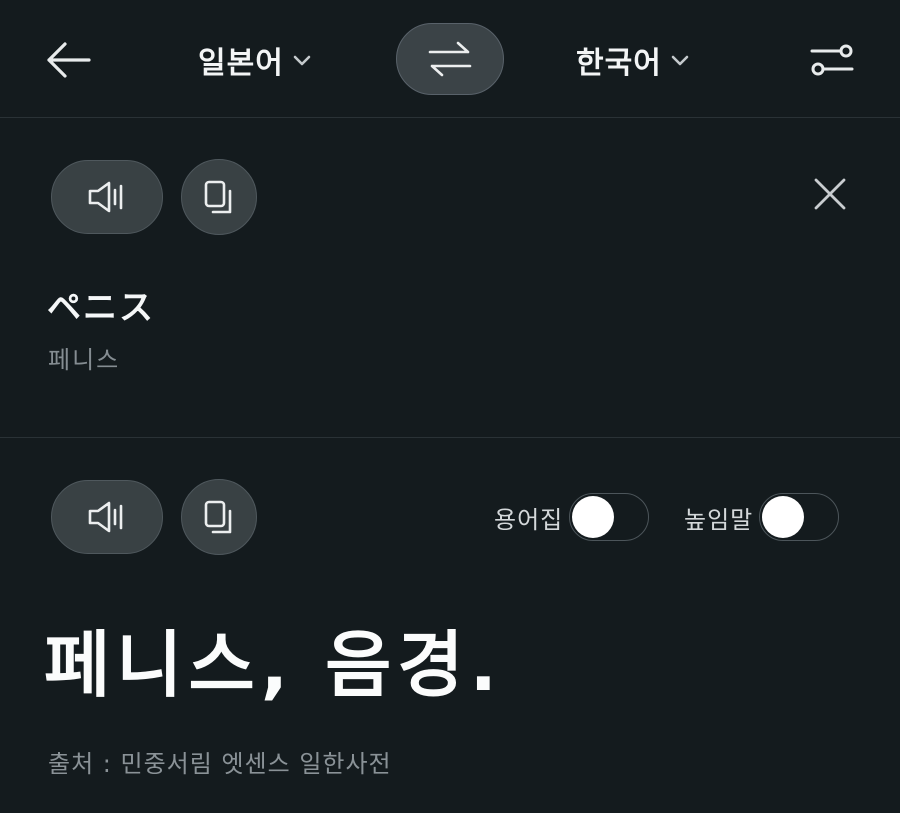 This screenshot has width=900, height=813. What do you see at coordinates (619, 63) in the screenshot?
I see `target-language-label: 한국어` at bounding box center [619, 63].